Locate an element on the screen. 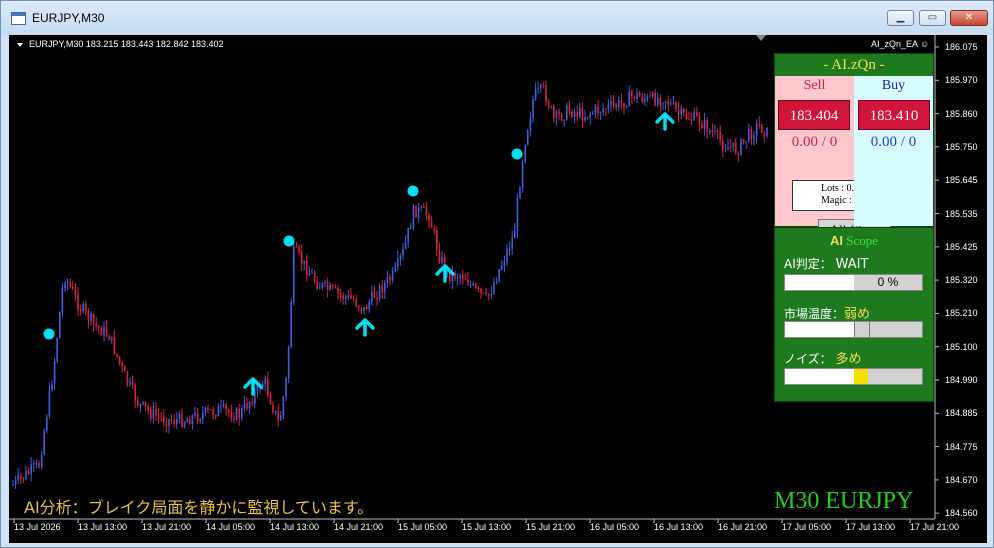  time-axis-label: 13 Jul 13:00 is located at coordinates (103, 527).